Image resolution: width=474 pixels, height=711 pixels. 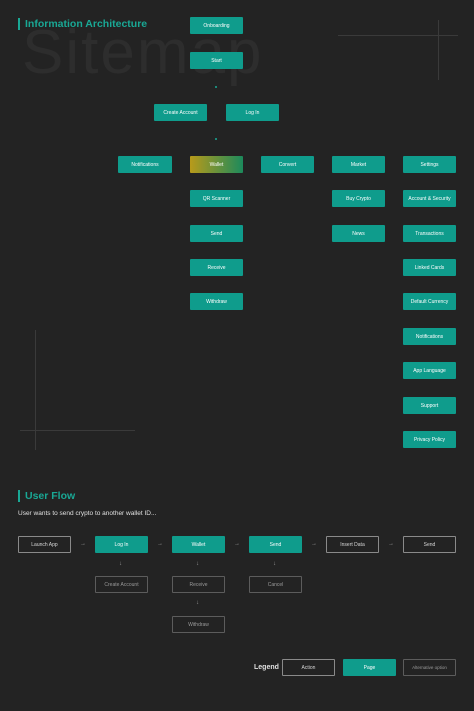 I want to click on flow-section-title: User Flow, so click(x=46, y=496).